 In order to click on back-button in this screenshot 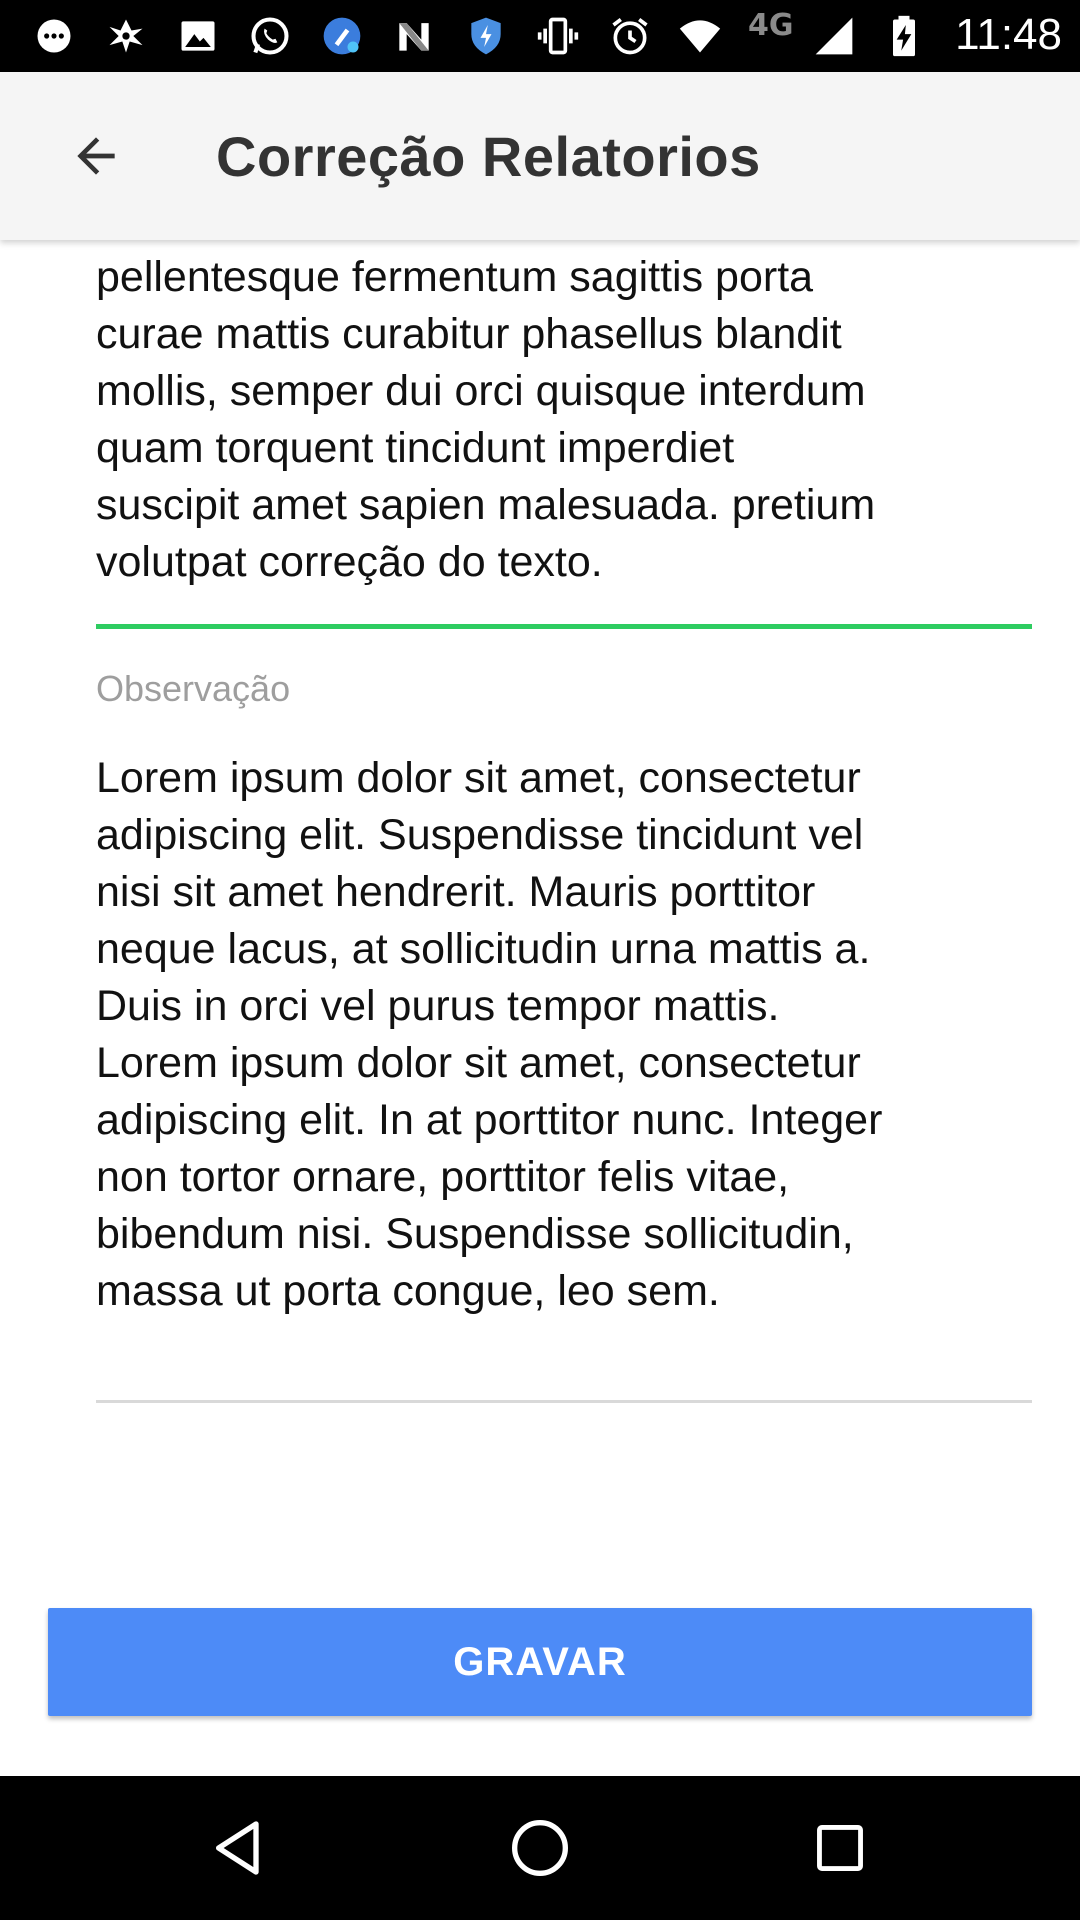, I will do `click(96, 156)`.